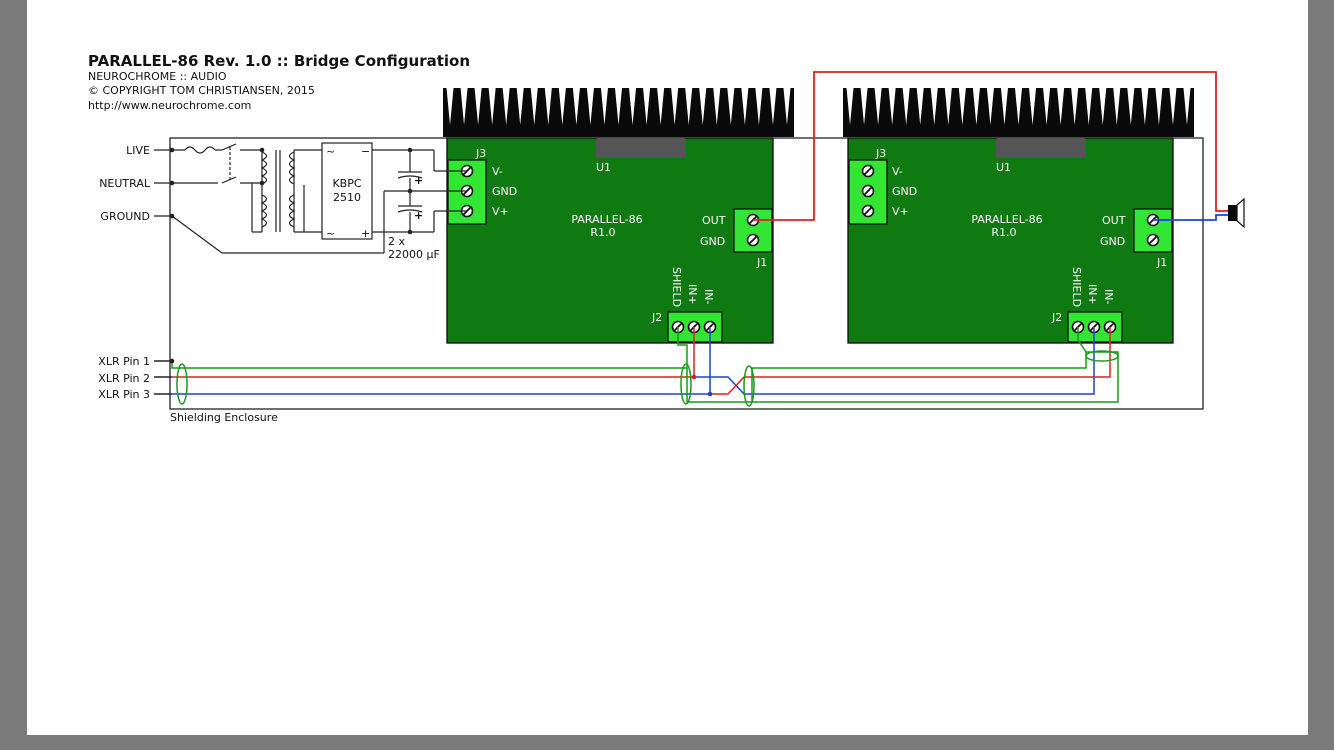 This screenshot has height=750, width=1334. What do you see at coordinates (641, 148) in the screenshot?
I see `chip-u1-left` at bounding box center [641, 148].